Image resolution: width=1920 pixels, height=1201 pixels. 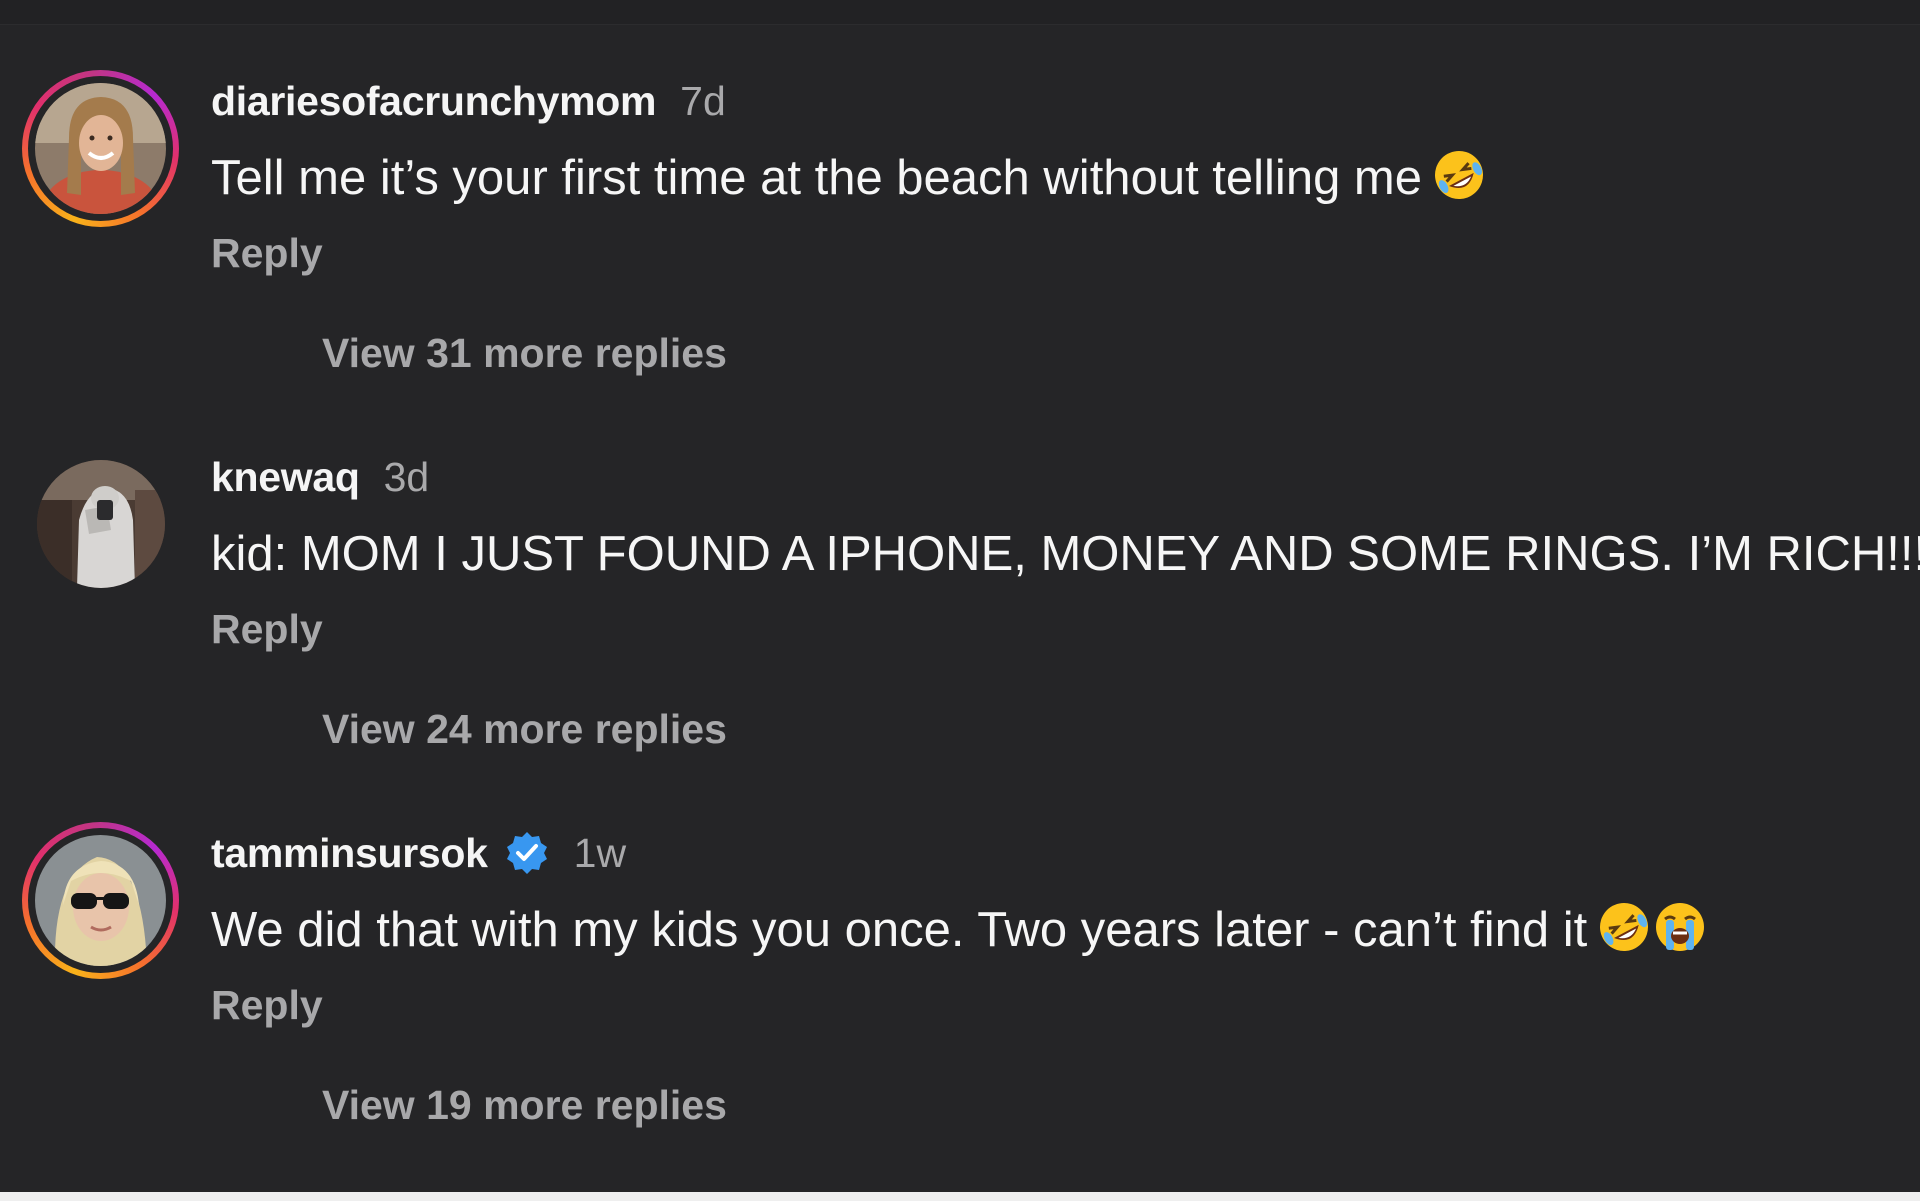 I want to click on verified-badge-icon, so click(x=526, y=853).